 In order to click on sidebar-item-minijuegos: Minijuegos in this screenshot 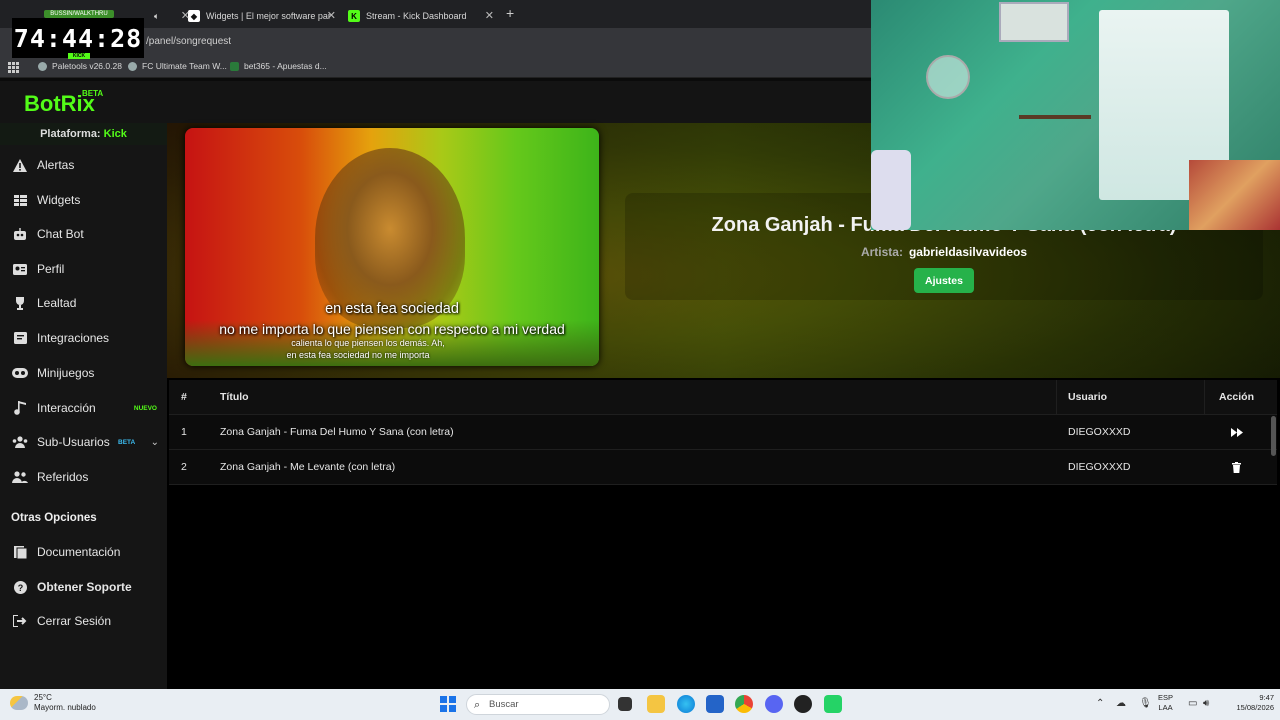, I will do `click(83, 373)`.